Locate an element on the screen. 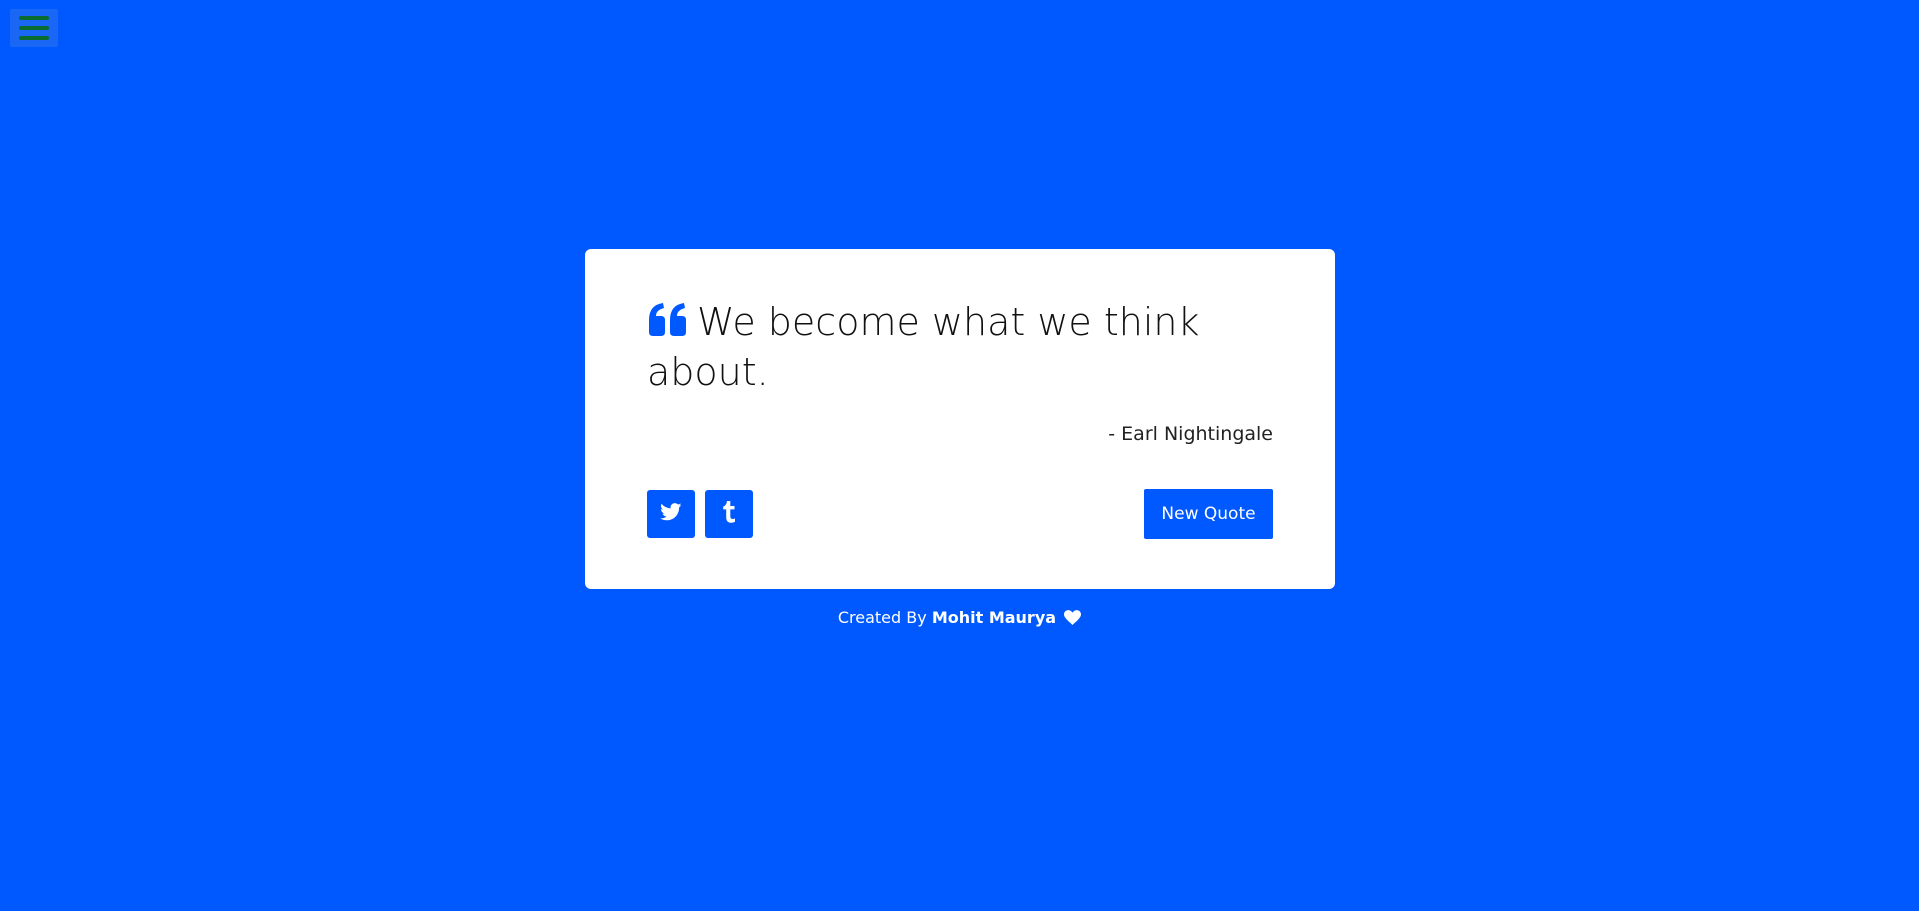 The width and height of the screenshot is (1919, 911). tweet-button is located at coordinates (671, 514).